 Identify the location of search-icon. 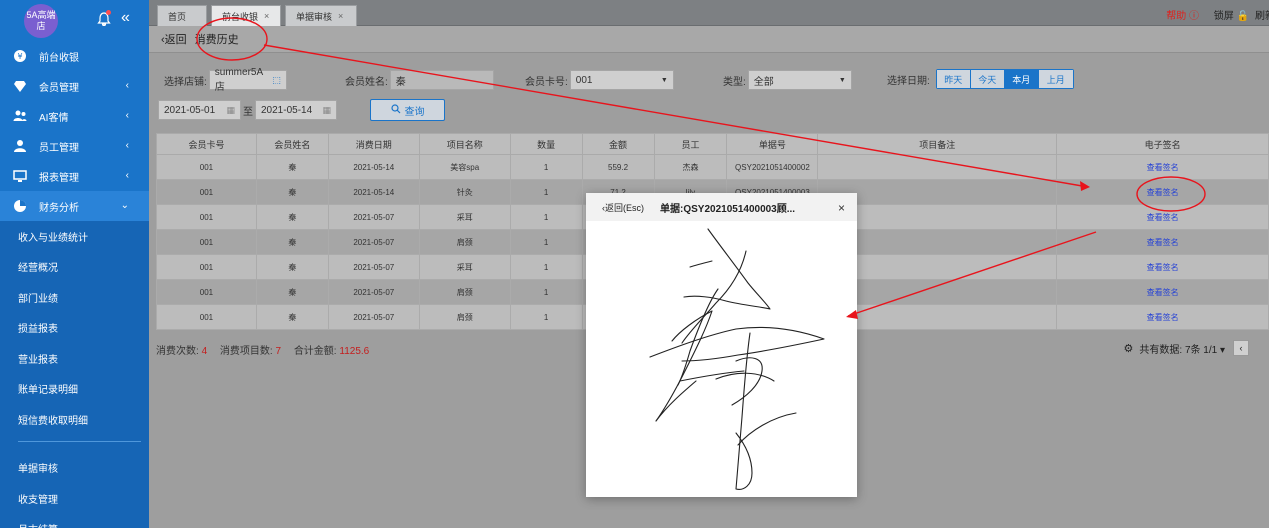
(395, 110).